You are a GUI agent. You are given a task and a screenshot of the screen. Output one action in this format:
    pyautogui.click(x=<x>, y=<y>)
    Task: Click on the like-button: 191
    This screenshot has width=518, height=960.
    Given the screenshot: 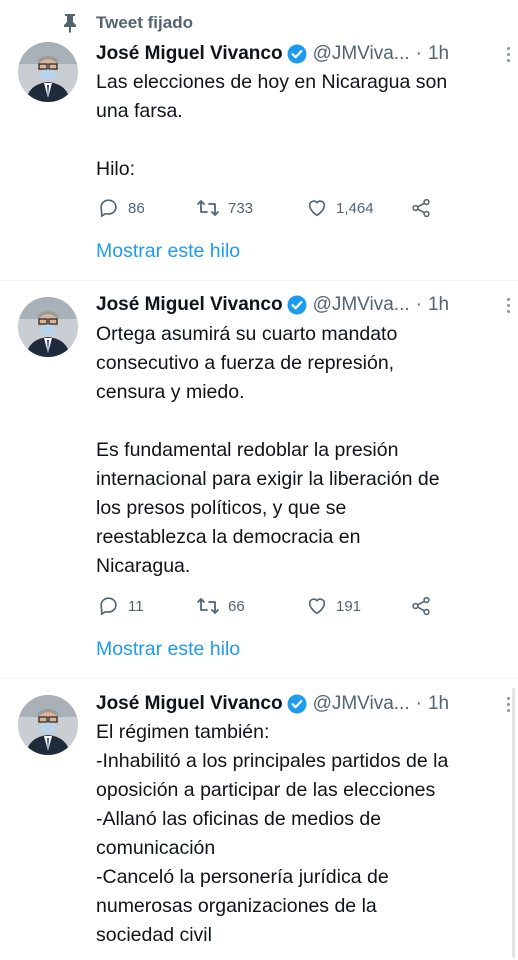 What is the action you would take?
    pyautogui.click(x=358, y=606)
    